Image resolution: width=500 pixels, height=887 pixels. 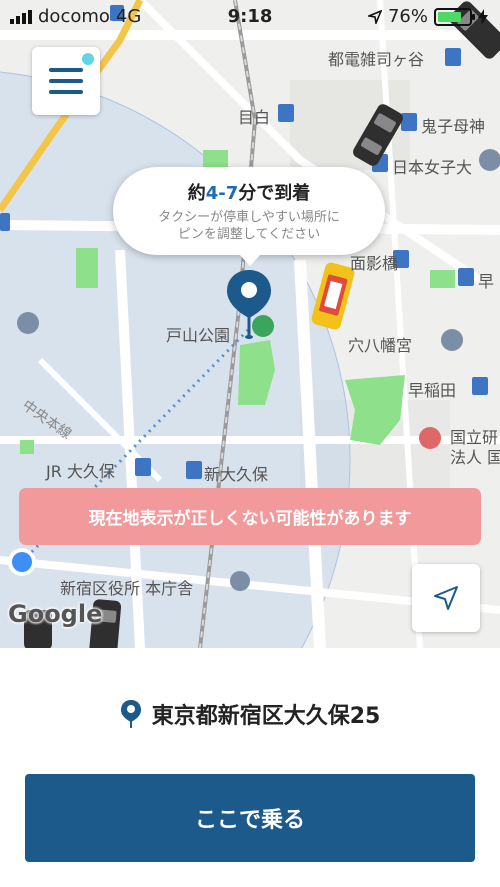 I want to click on location-warning-banner: 現在地表示が正しくない可能性があります, so click(x=250, y=516).